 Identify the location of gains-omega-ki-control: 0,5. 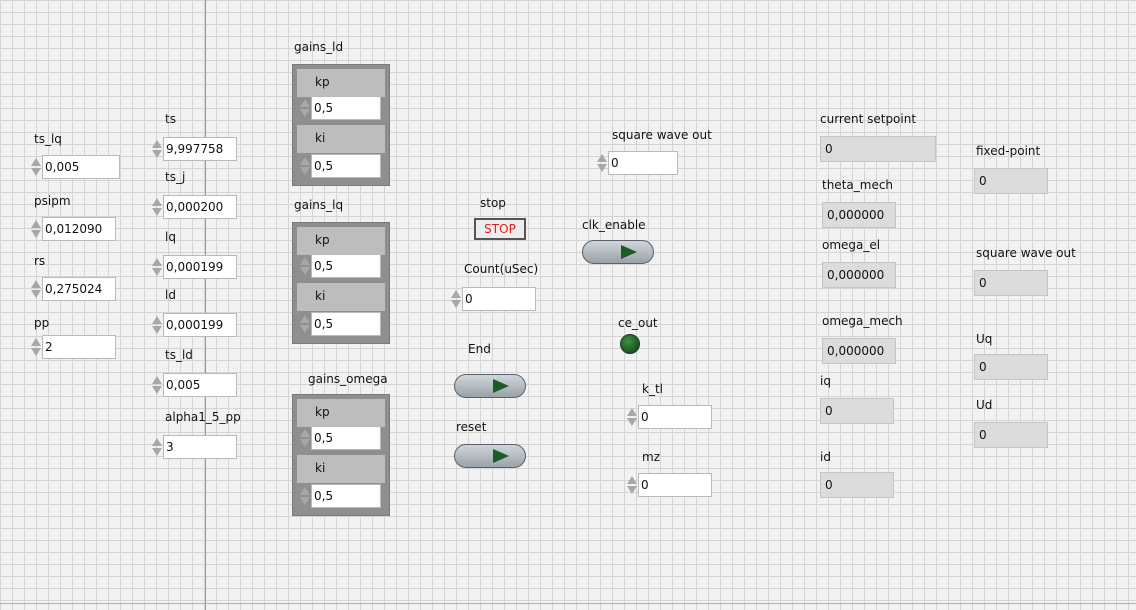
(340, 496).